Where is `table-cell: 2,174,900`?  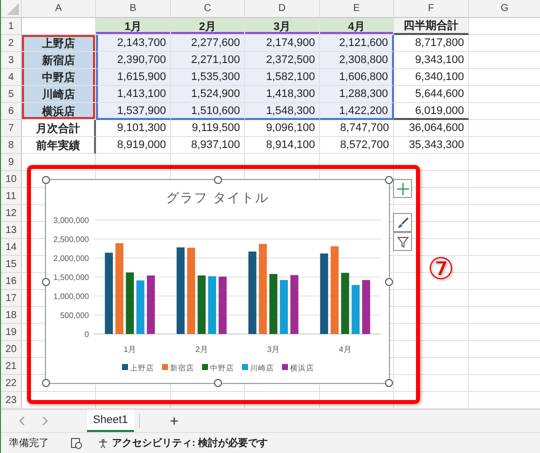 table-cell: 2,174,900 is located at coordinates (282, 43).